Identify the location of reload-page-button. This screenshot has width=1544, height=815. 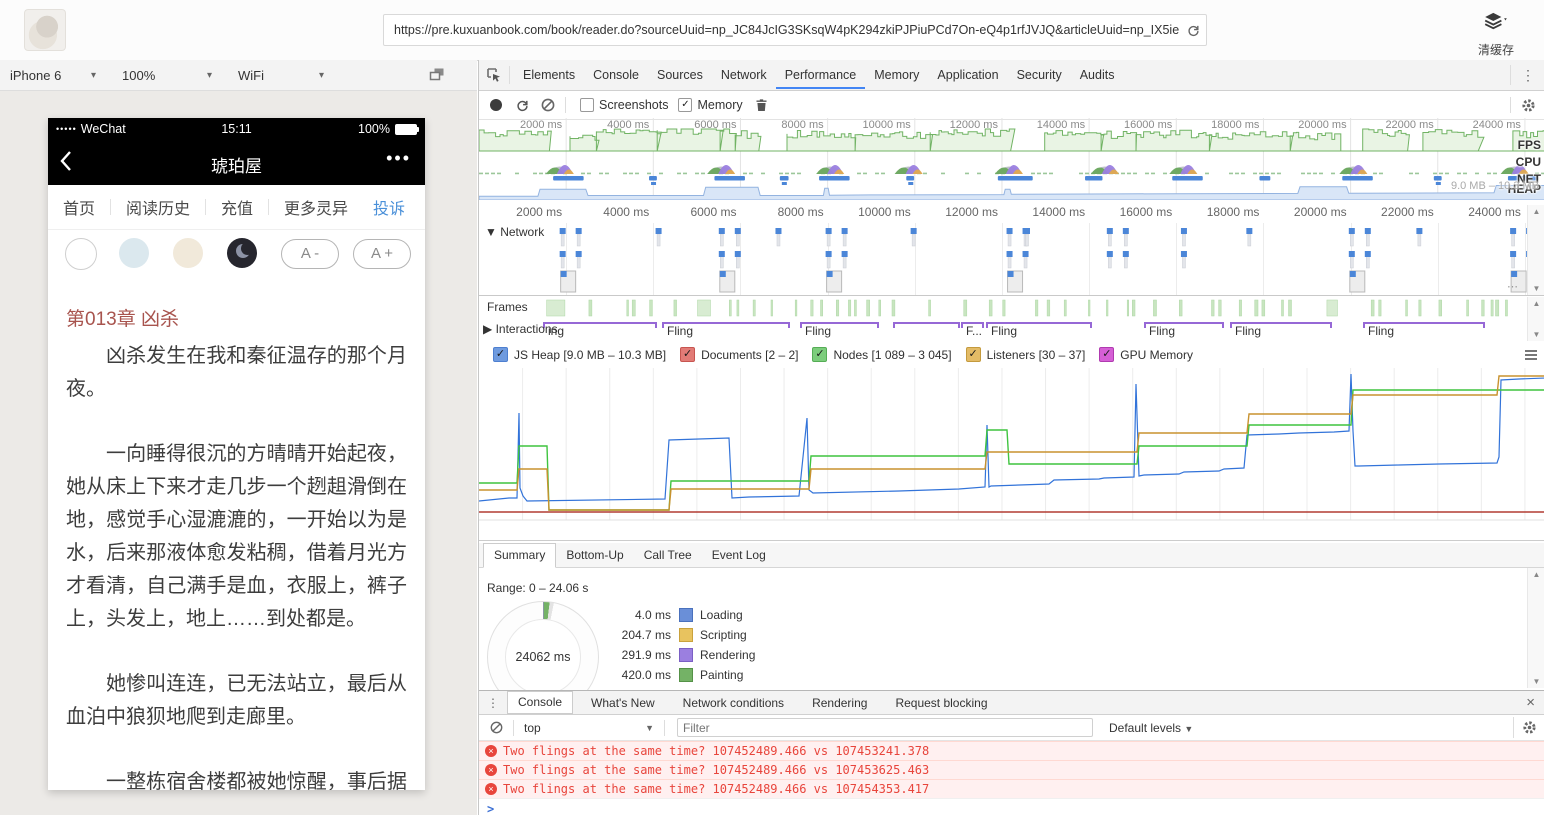
(1193, 30).